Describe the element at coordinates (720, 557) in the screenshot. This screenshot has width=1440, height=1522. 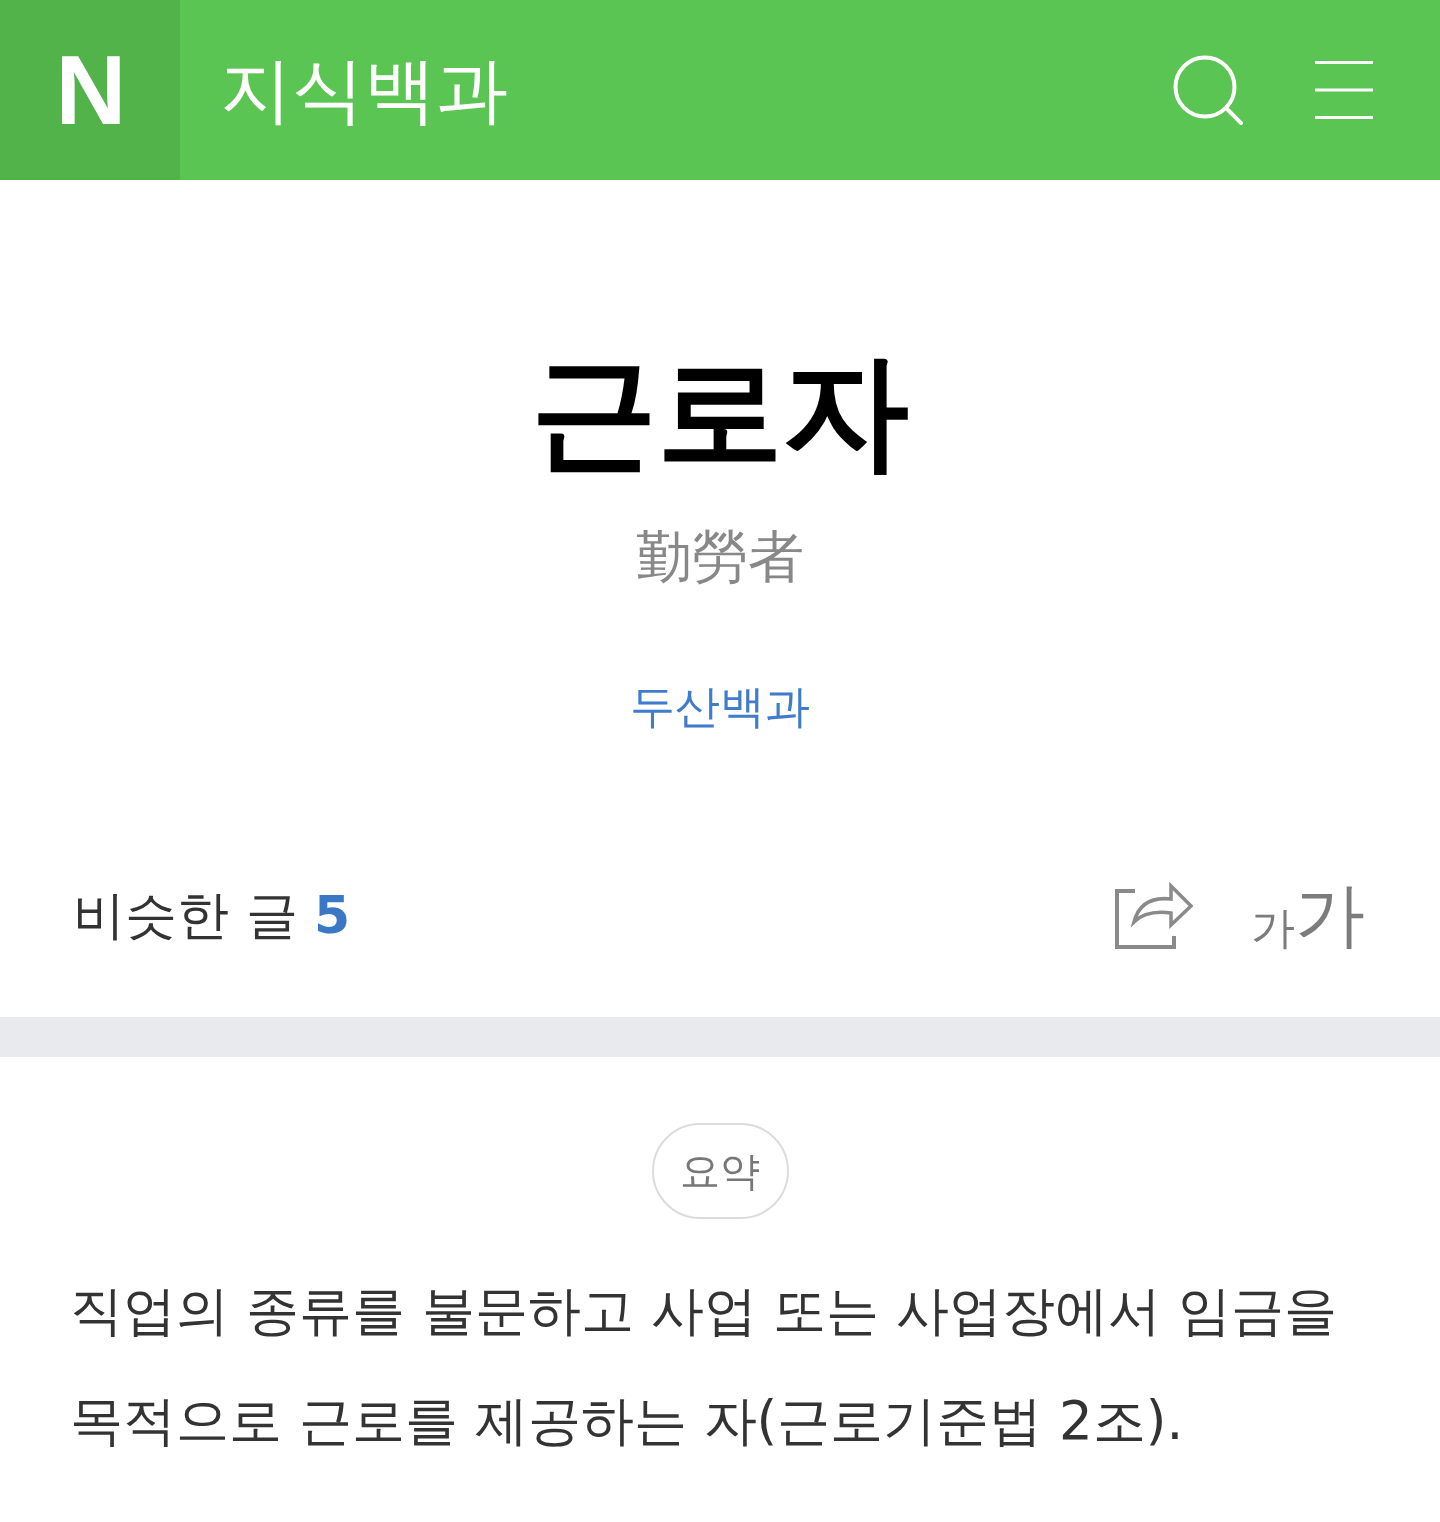
I see `entry-hanja: 勤勞者` at that location.